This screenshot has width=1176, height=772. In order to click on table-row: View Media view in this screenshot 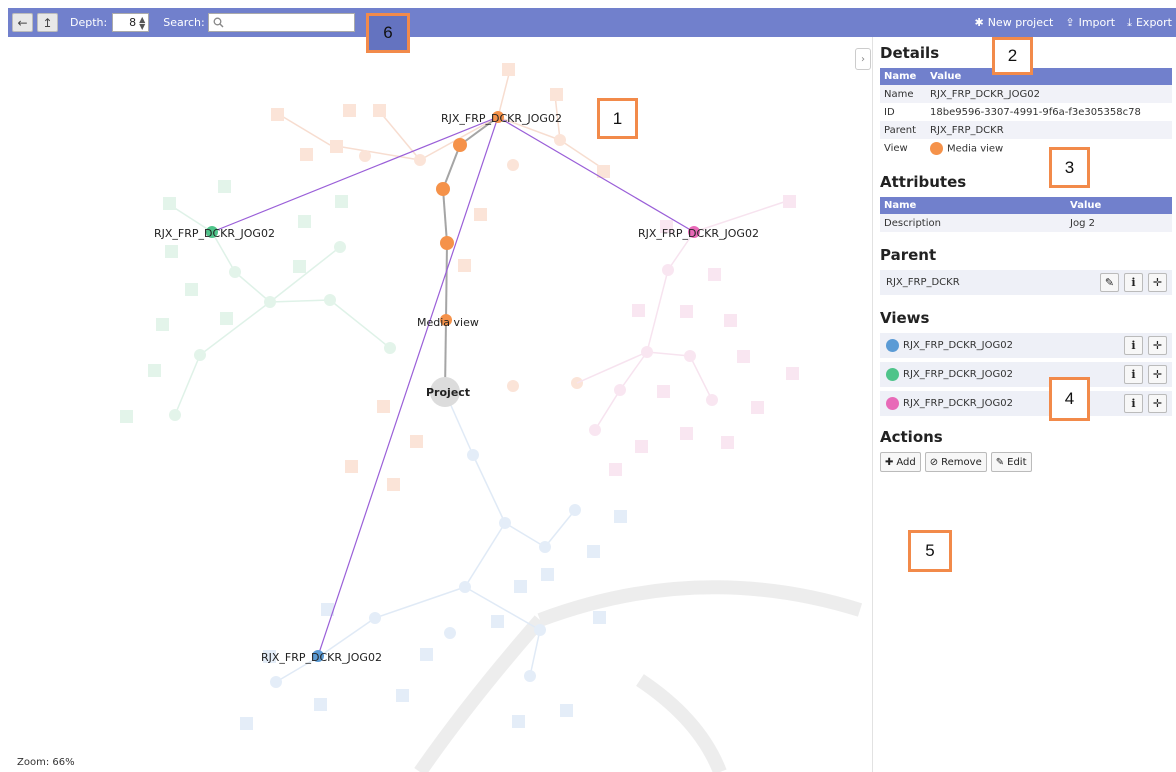, I will do `click(1026, 148)`.